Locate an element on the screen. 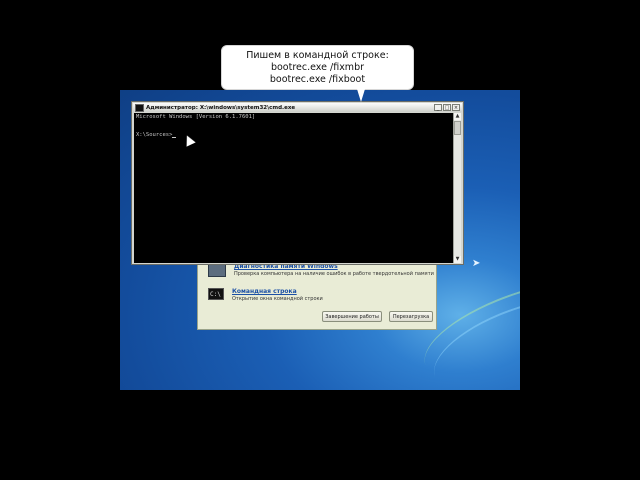 The image size is (640, 480). text-cursor is located at coordinates (174, 137).